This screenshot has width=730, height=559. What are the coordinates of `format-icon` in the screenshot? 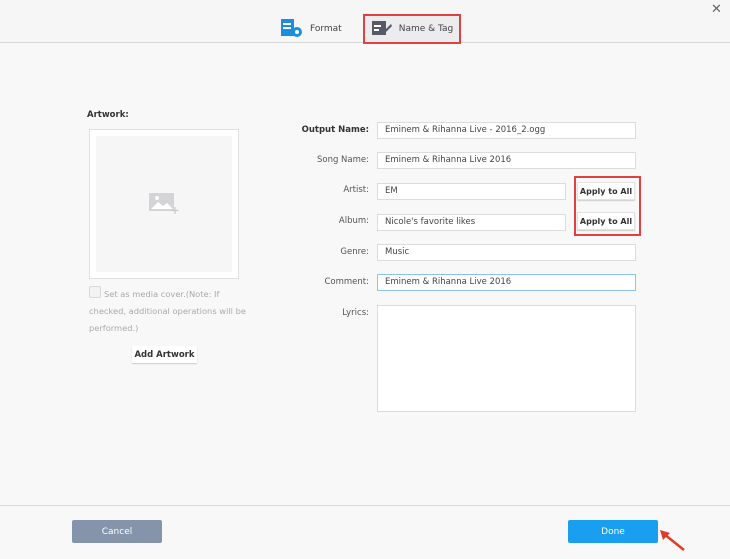 It's located at (292, 29).